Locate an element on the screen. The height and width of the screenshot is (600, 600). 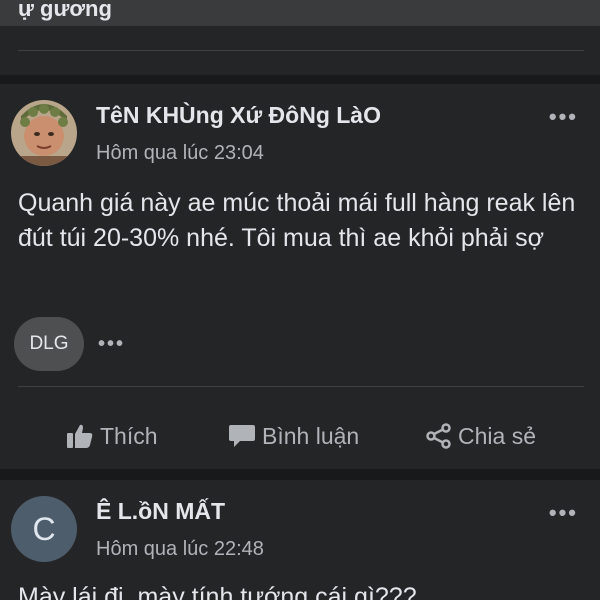
previous-post-text-strip: ự gương is located at coordinates (300, 13).